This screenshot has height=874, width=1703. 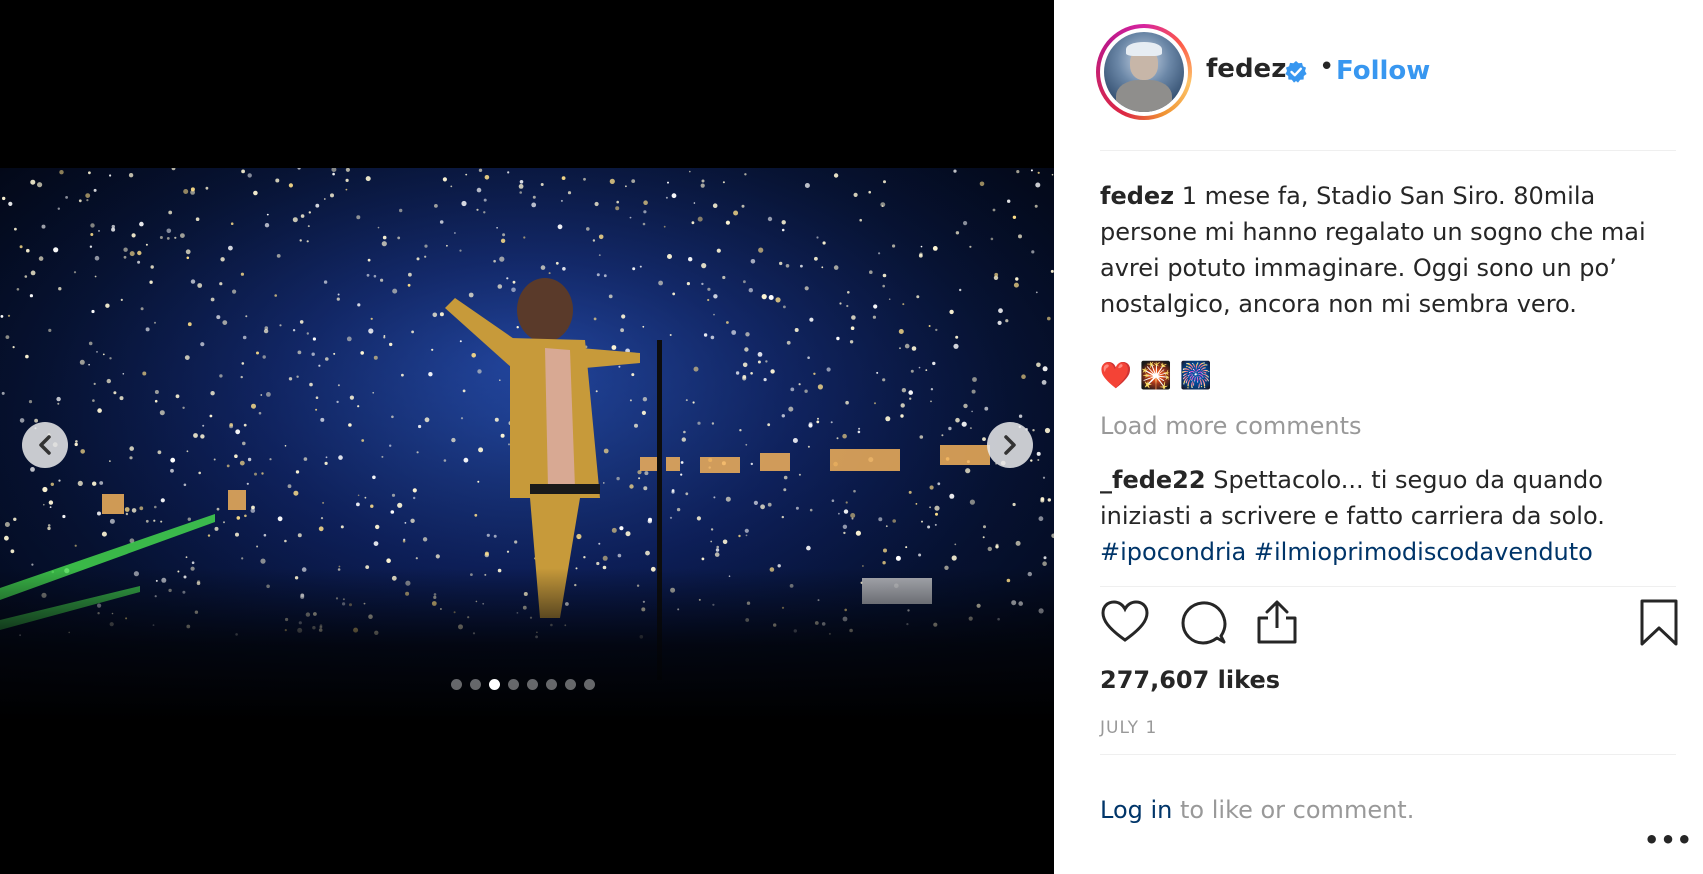 What do you see at coordinates (1173, 552) in the screenshot?
I see `hashtag-link: #ipocondria` at bounding box center [1173, 552].